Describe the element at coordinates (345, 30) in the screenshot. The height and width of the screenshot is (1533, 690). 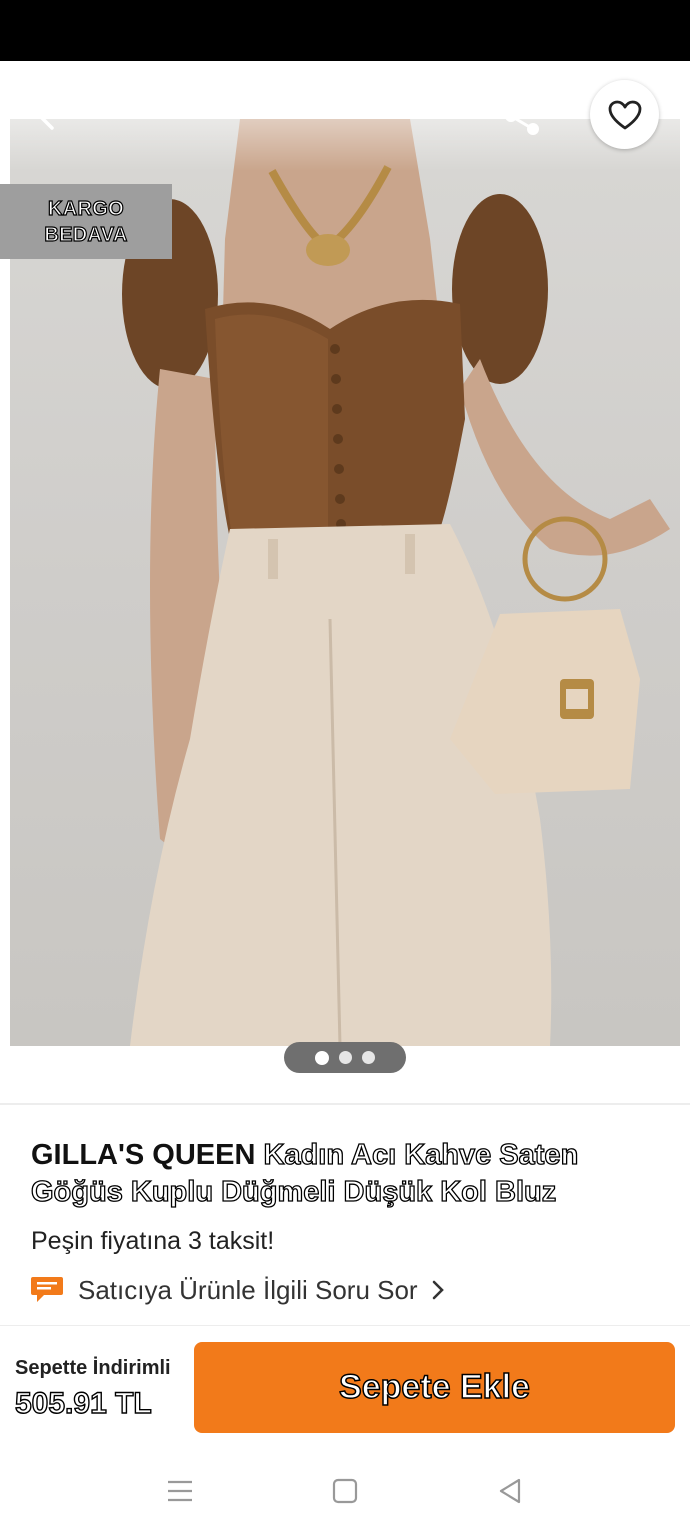
I see `status-bar` at that location.